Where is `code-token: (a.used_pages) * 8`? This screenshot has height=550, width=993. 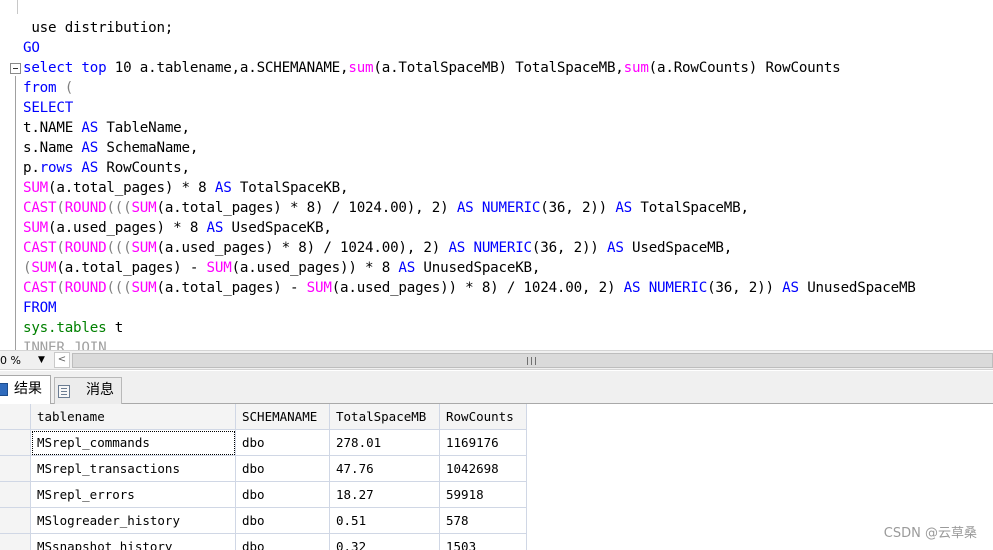
code-token: (a.used_pages) * 8 is located at coordinates (127, 228).